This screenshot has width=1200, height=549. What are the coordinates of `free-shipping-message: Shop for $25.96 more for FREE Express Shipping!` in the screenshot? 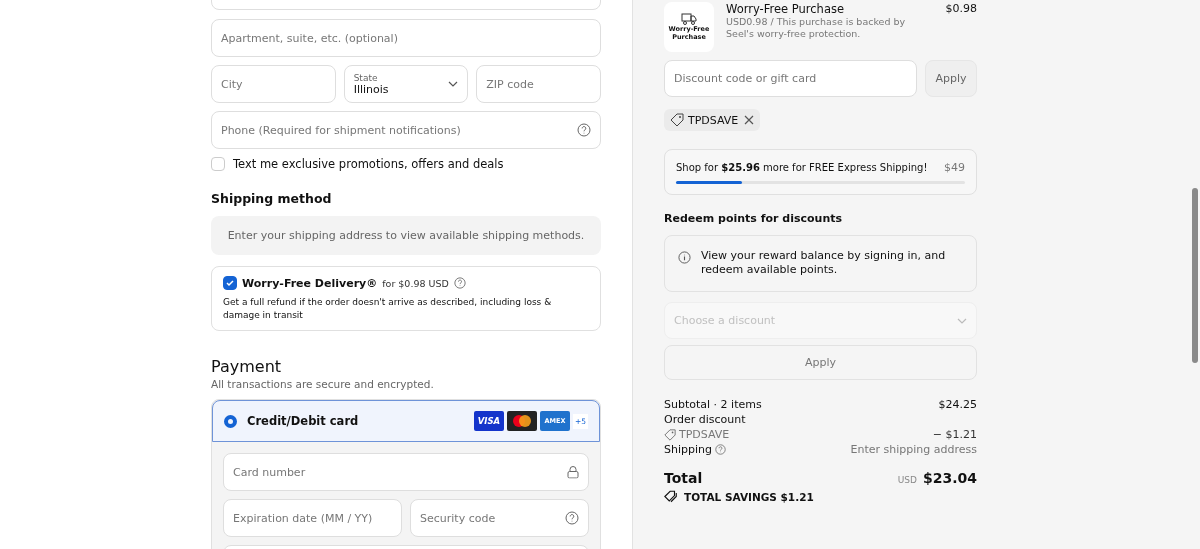 It's located at (802, 168).